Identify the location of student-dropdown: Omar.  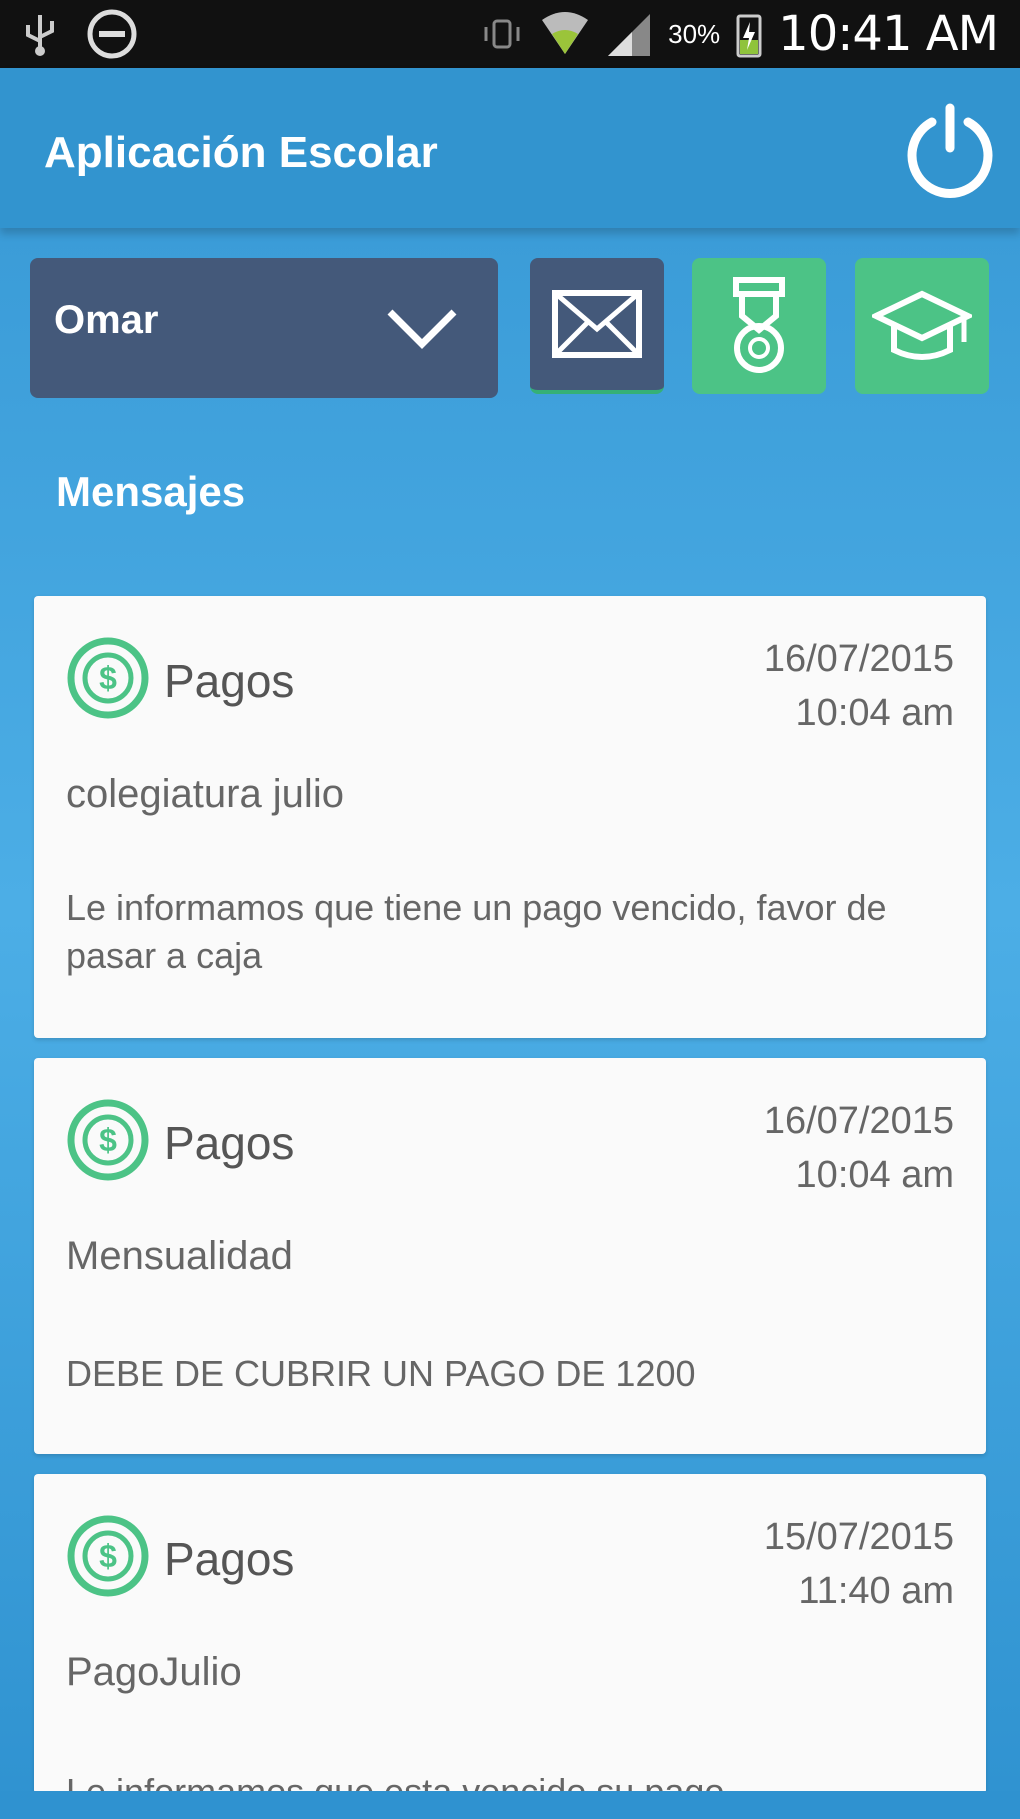
(264, 328).